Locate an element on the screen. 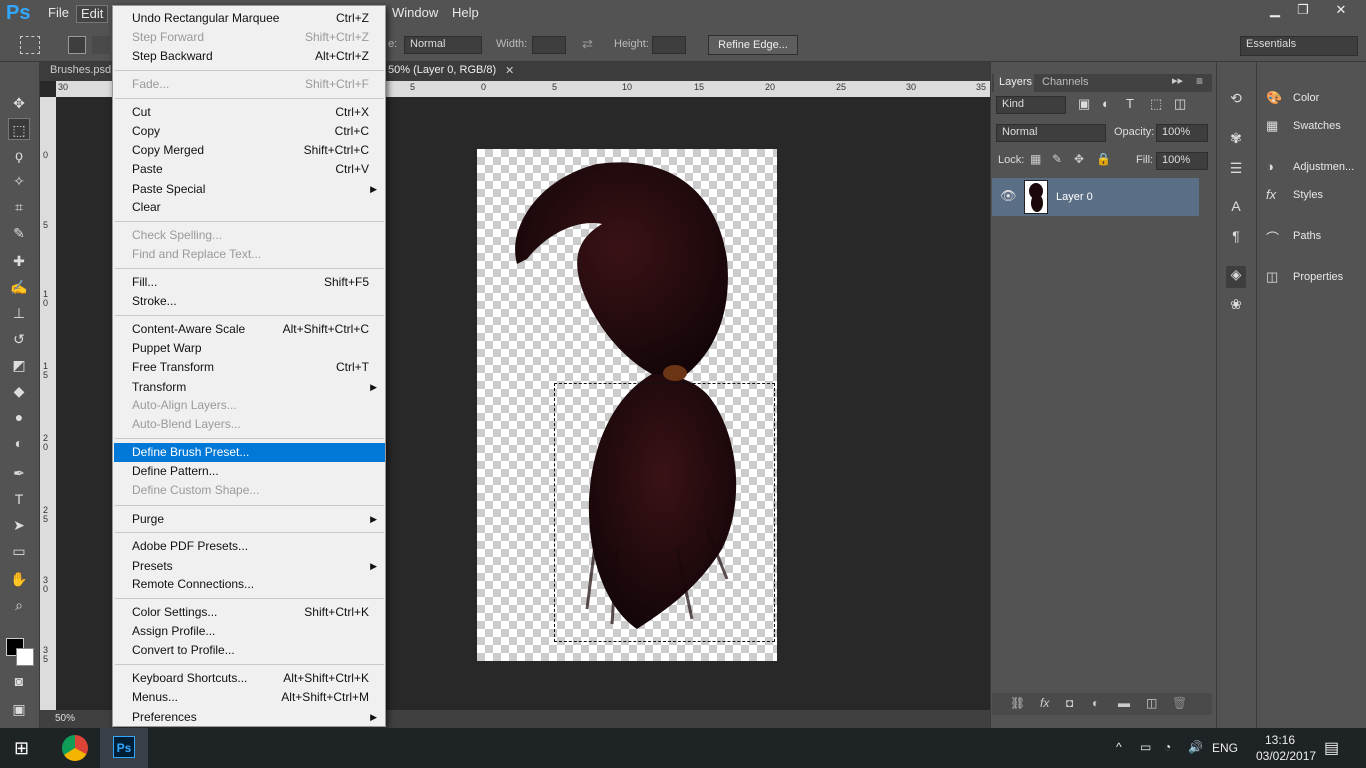  eyedropper-tool-icon: ✎ is located at coordinates (19, 233).